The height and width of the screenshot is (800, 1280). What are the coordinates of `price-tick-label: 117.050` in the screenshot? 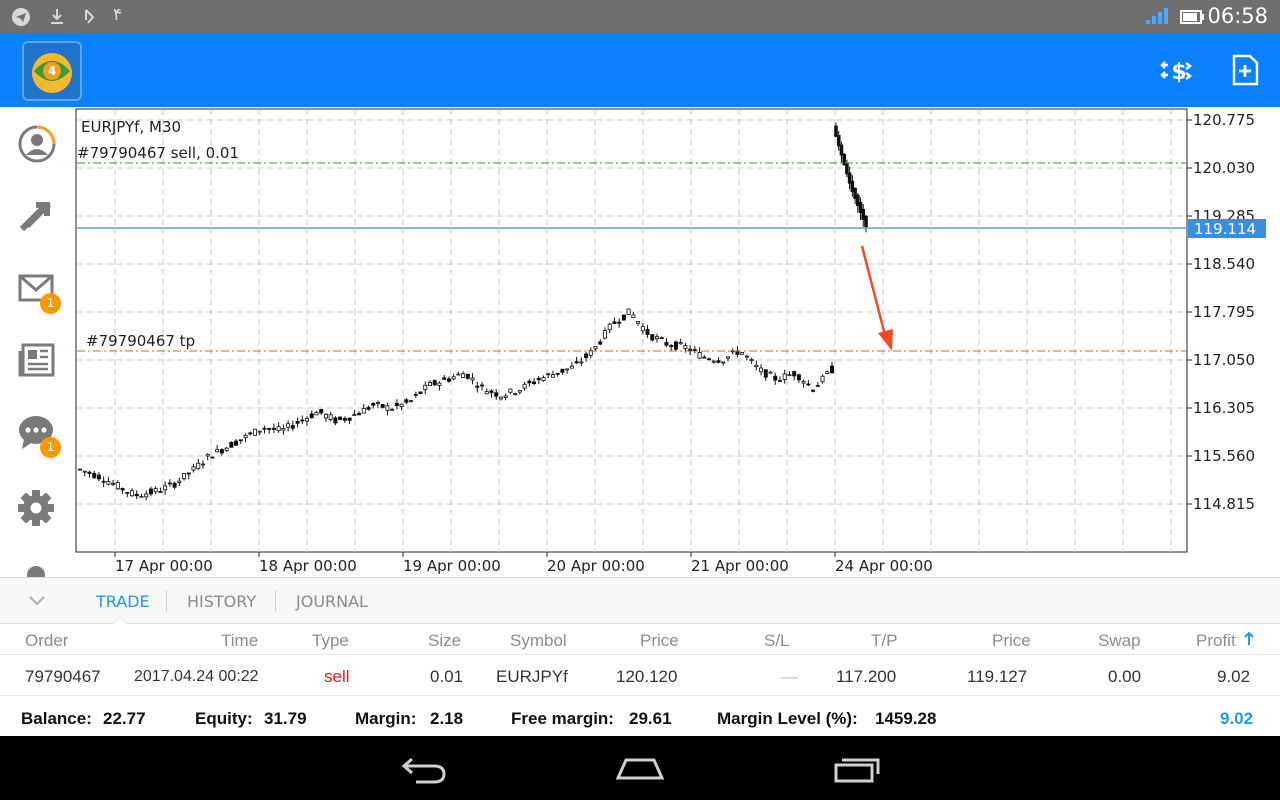 It's located at (1224, 360).